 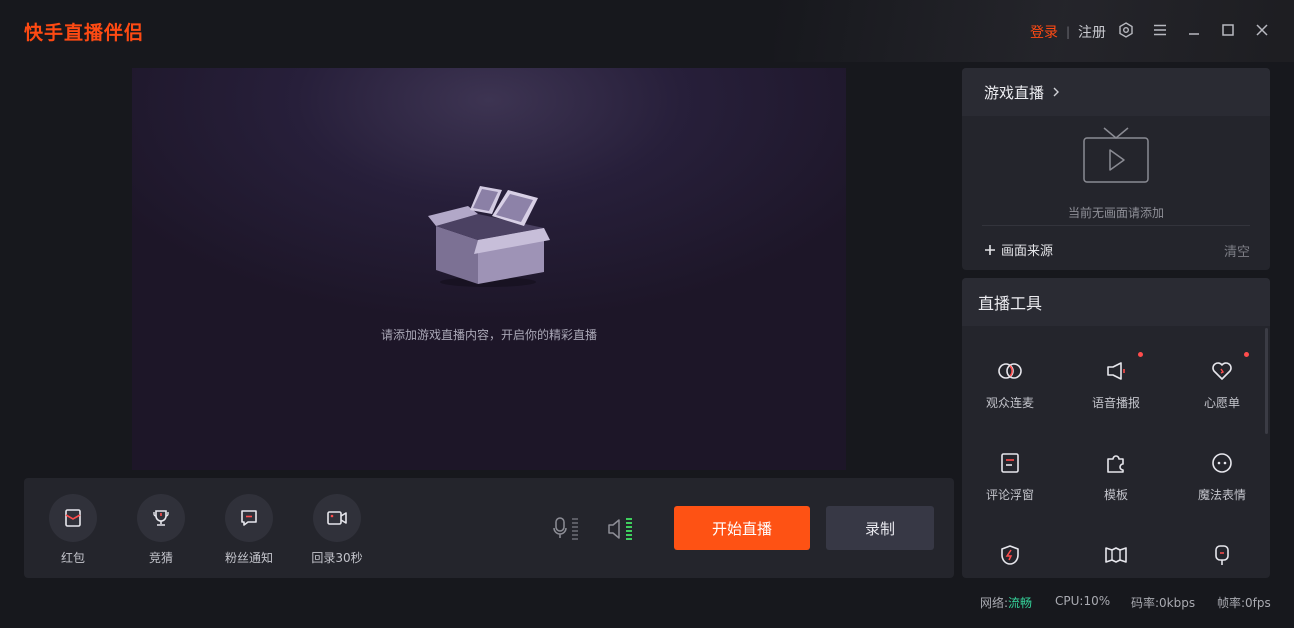 I want to click on app-logo: 快手直播伴侣, so click(x=84, y=33).